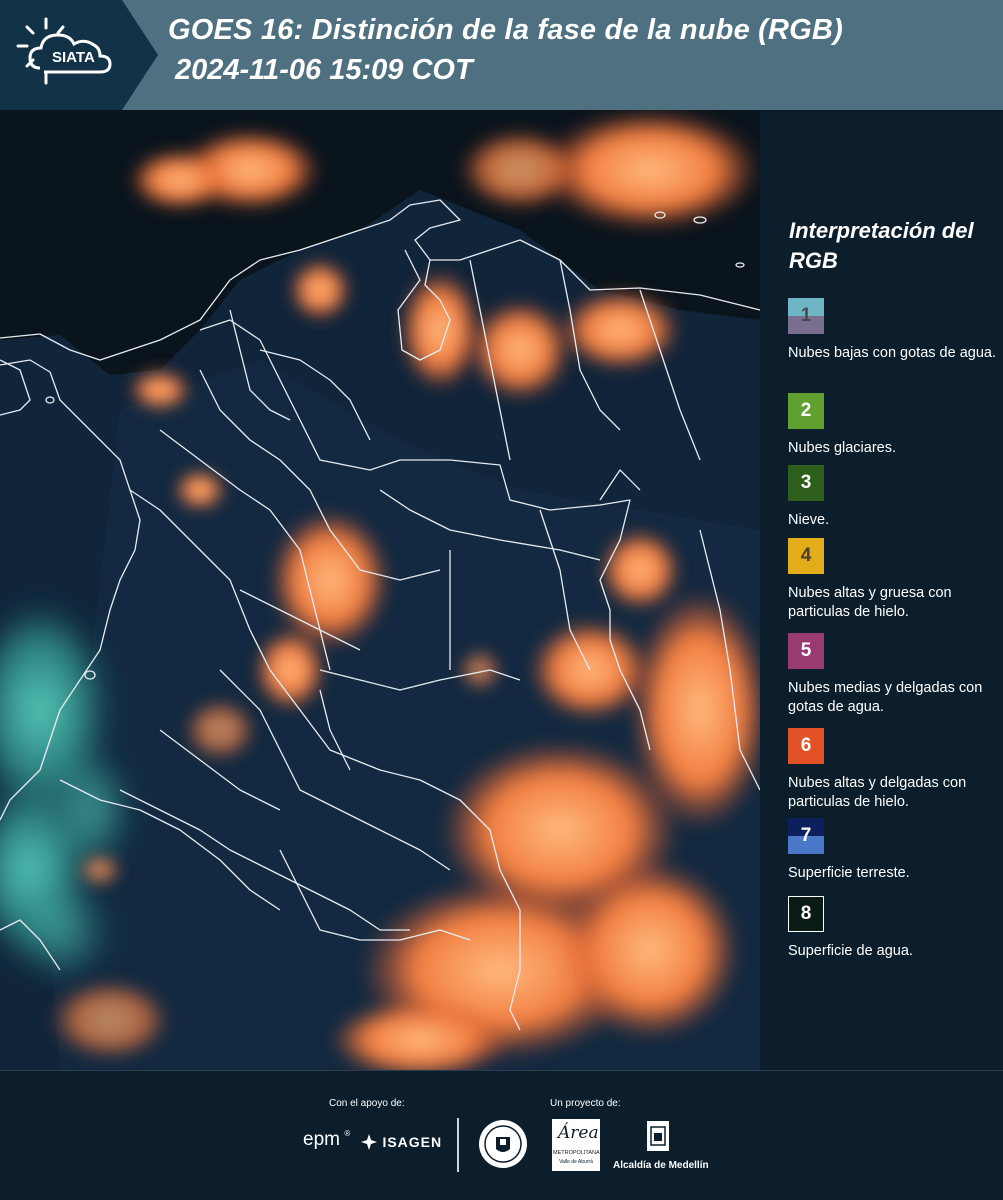 The image size is (1003, 1200). What do you see at coordinates (503, 1146) in the screenshot?
I see `medellin-seal-icon` at bounding box center [503, 1146].